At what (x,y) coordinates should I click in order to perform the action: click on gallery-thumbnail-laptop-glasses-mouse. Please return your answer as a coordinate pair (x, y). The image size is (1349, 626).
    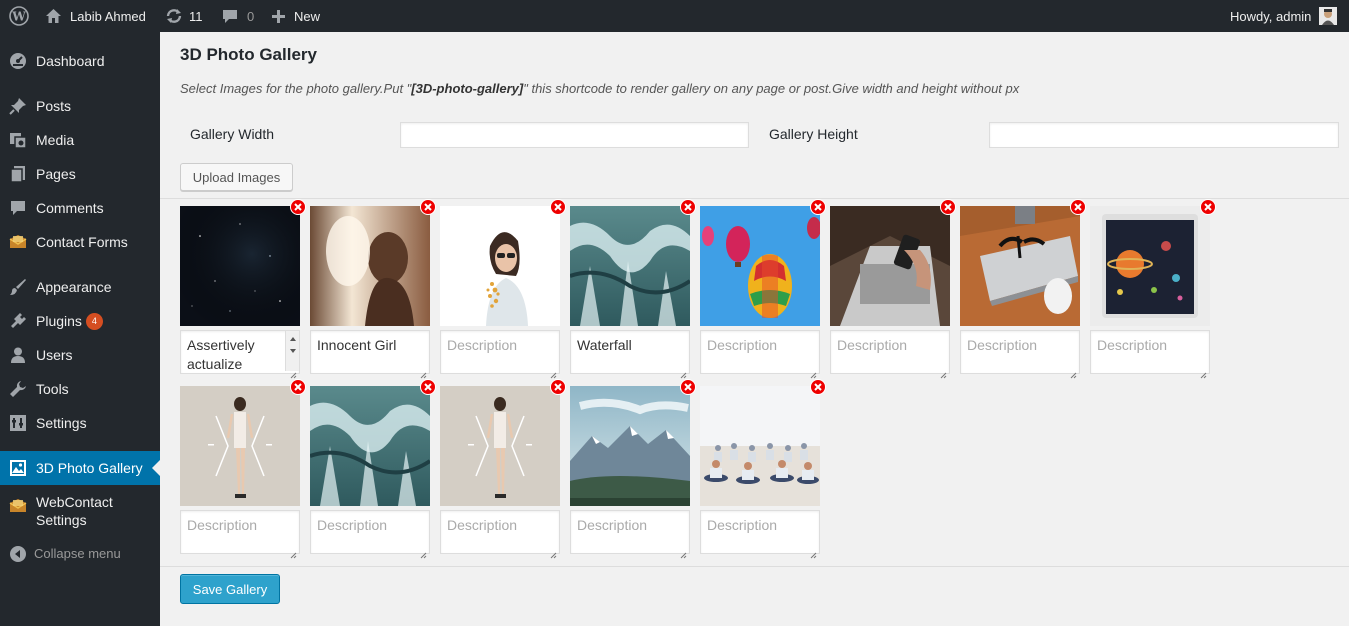
    Looking at the image, I should click on (1020, 266).